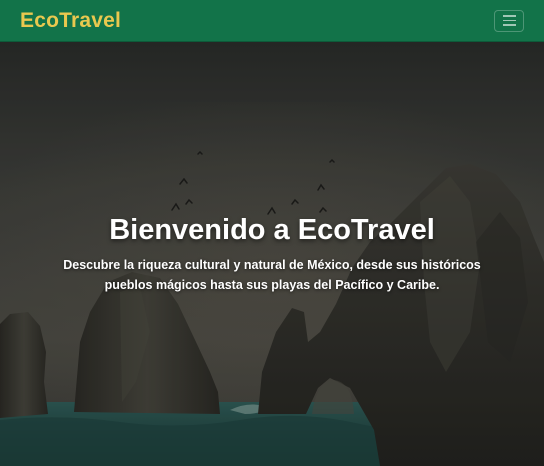 This screenshot has width=544, height=466. I want to click on hamburger-menu-icon, so click(509, 20).